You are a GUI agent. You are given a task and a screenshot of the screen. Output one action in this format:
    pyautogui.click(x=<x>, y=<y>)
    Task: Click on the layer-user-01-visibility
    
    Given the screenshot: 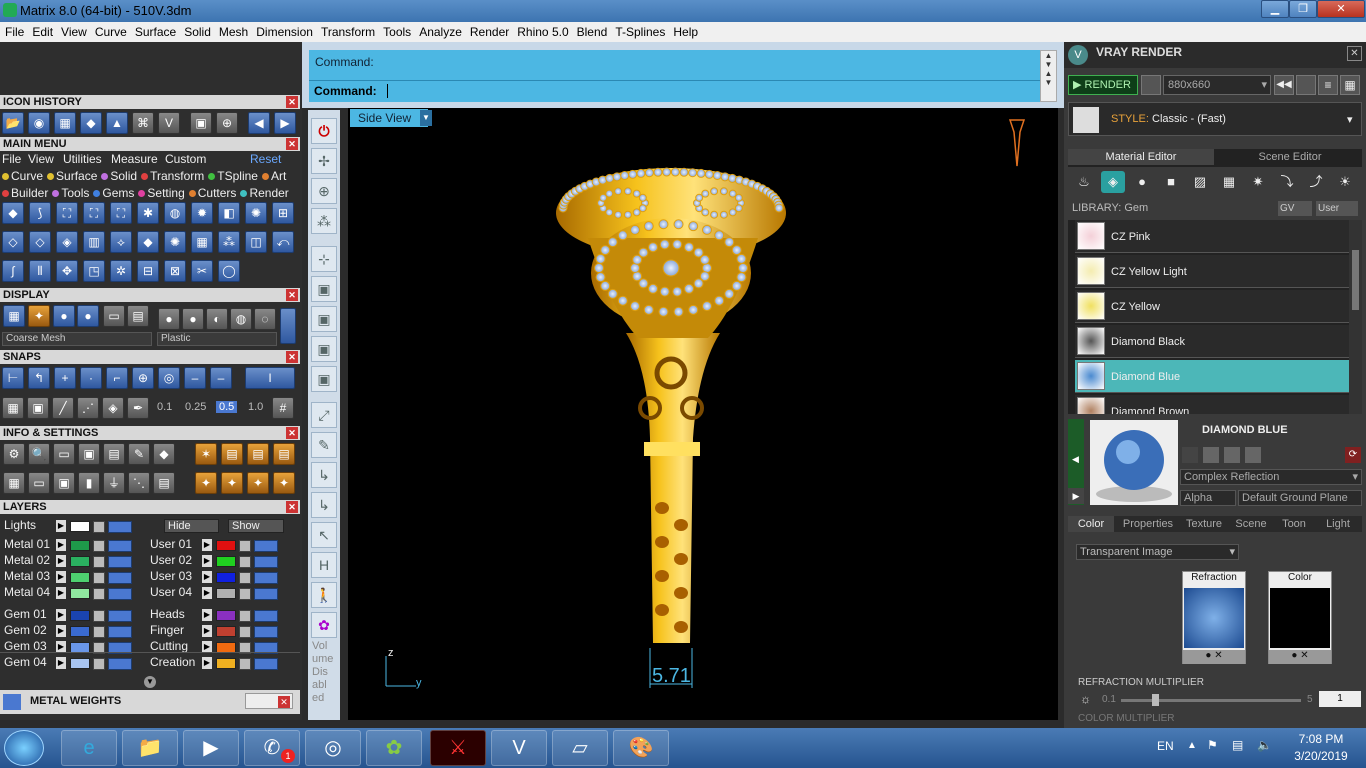 What is the action you would take?
    pyautogui.click(x=266, y=546)
    